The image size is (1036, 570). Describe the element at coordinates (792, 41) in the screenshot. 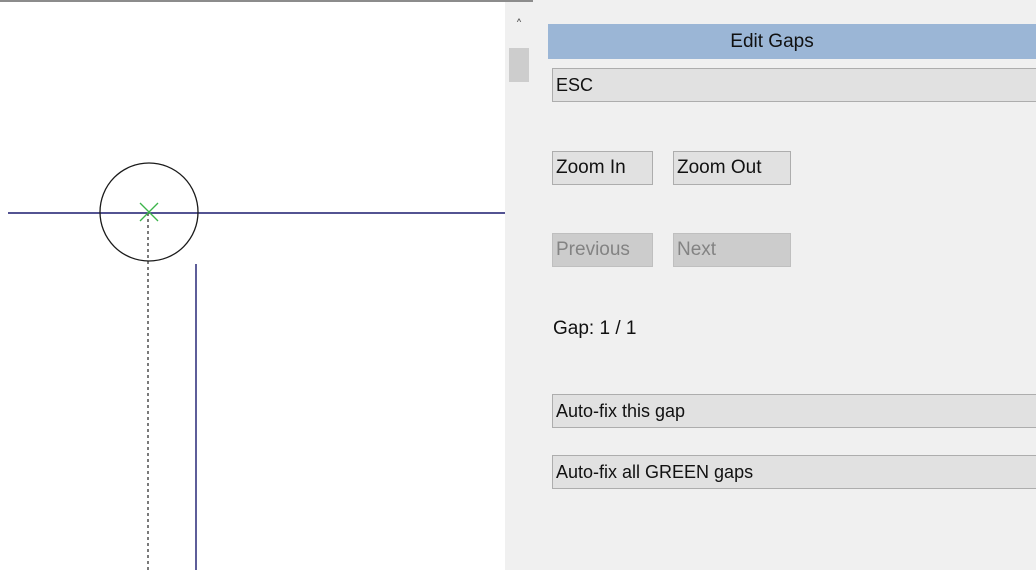

I see `panel-title: Edit Gaps` at that location.